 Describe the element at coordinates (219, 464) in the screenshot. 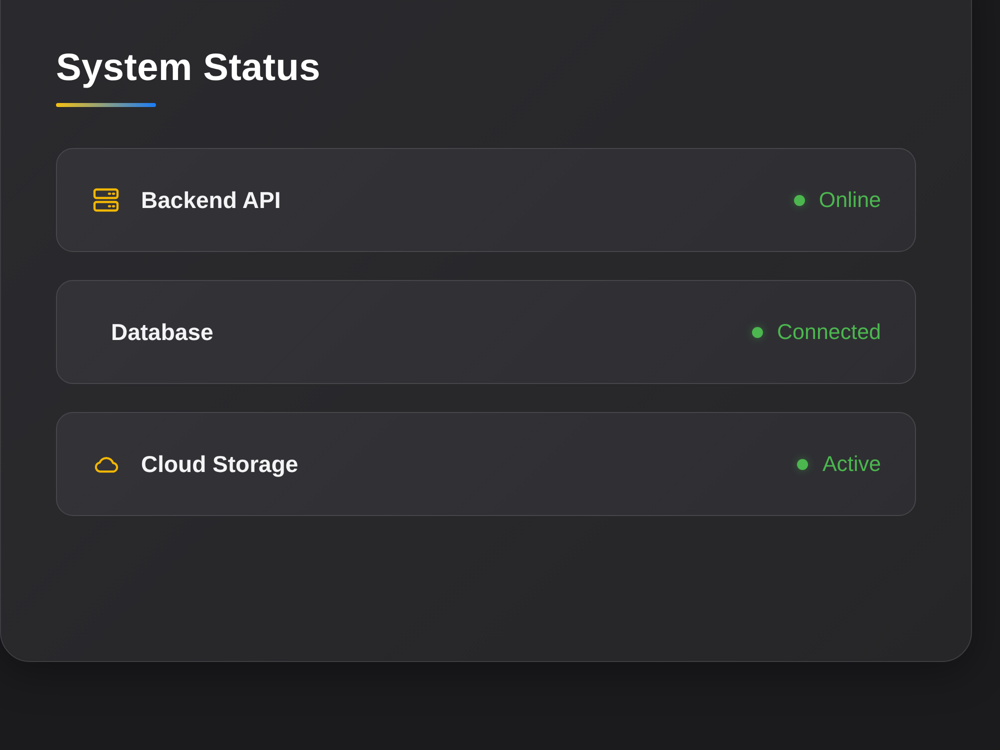

I see `service-name: Cloud Storage` at that location.